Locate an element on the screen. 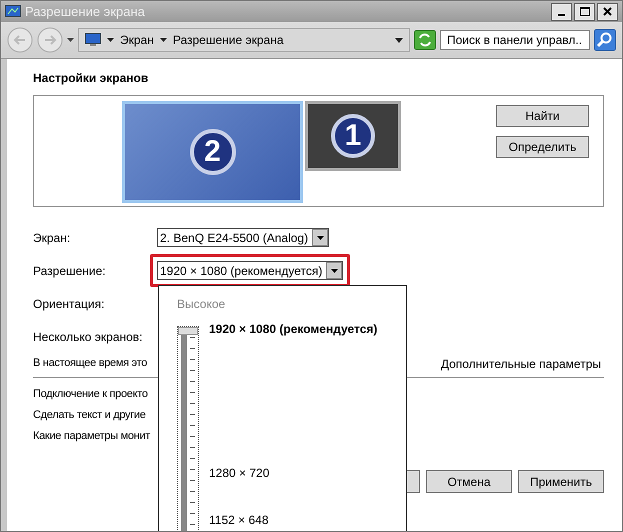 This screenshot has width=623, height=532. slider-thumb is located at coordinates (188, 331).